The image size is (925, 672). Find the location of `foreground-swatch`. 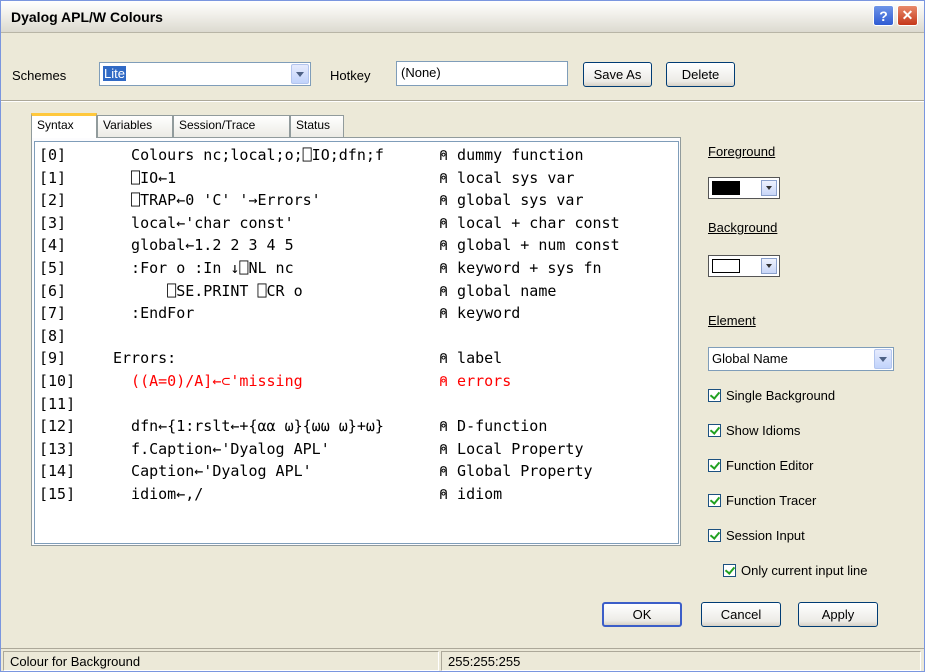

foreground-swatch is located at coordinates (726, 188).